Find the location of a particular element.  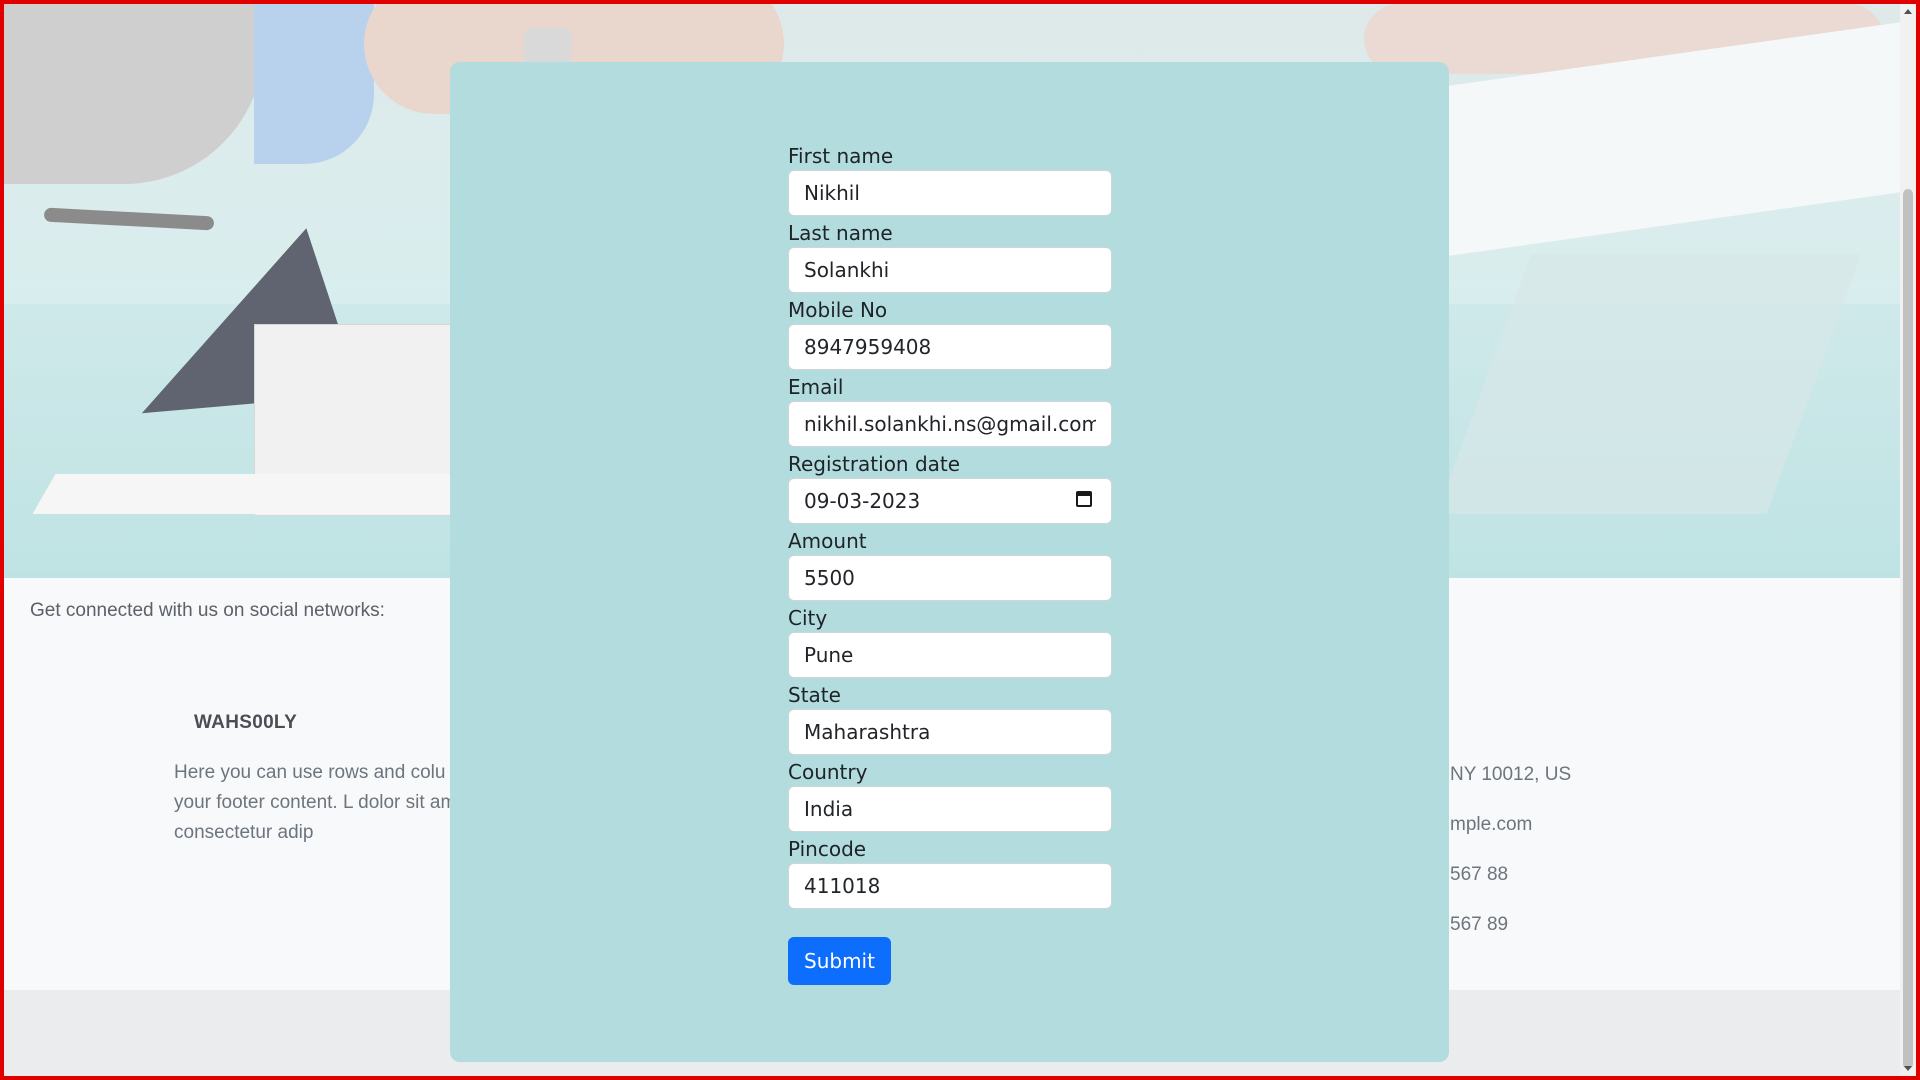

city-label: City is located at coordinates (808, 618).